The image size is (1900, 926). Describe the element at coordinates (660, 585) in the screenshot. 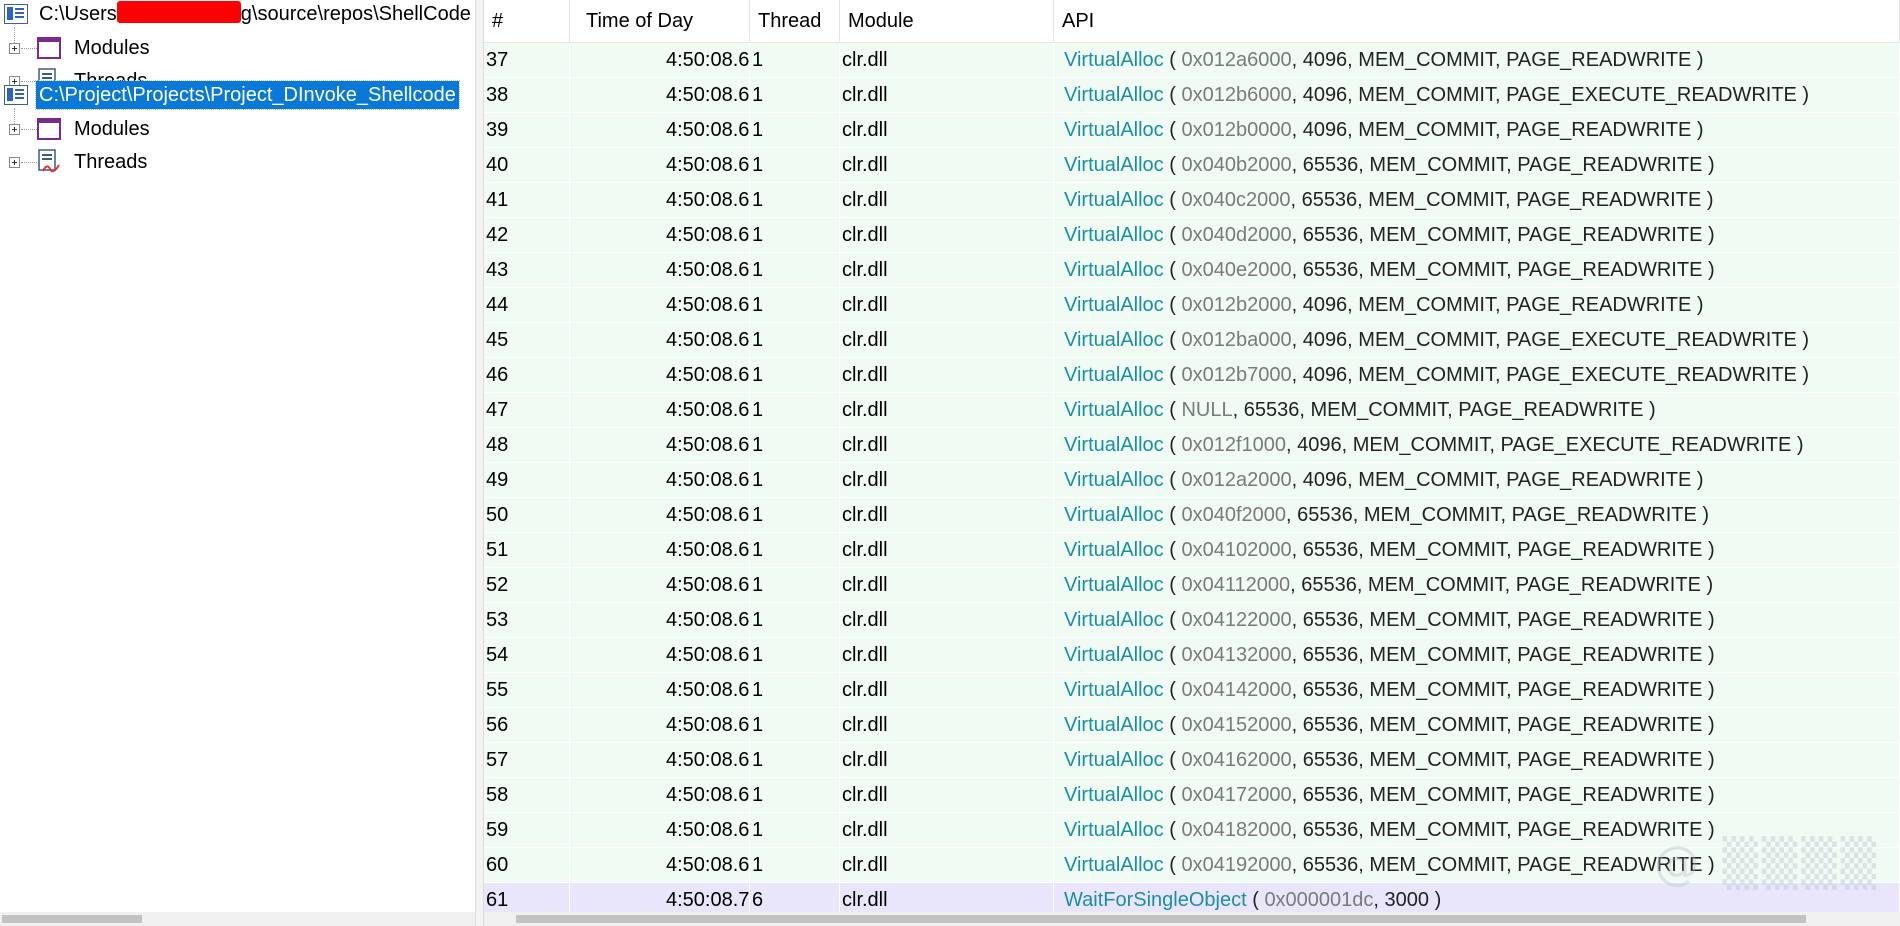

I see `row-time: 4:50:08.676 PM` at that location.